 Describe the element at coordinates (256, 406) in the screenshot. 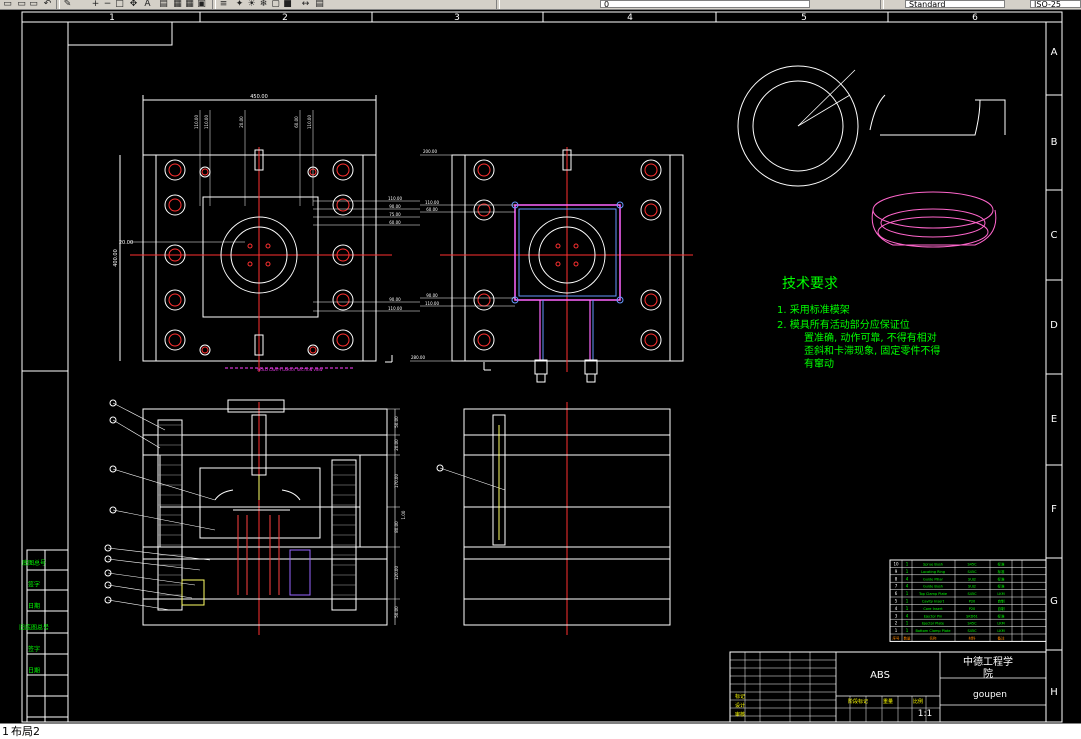

I see `section1-locating-ring` at that location.